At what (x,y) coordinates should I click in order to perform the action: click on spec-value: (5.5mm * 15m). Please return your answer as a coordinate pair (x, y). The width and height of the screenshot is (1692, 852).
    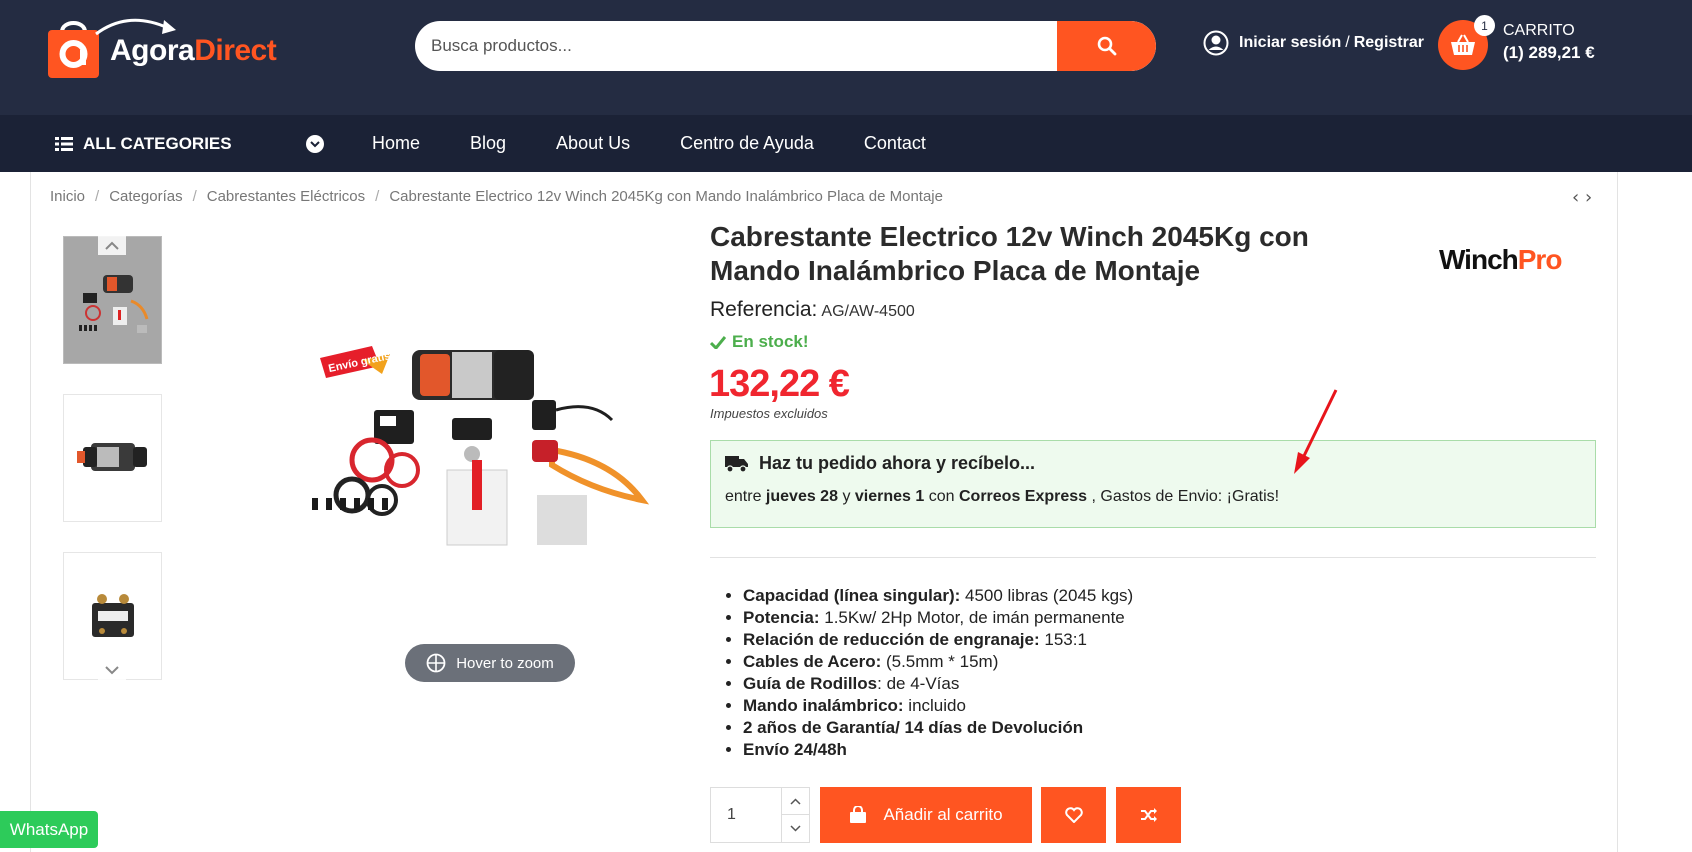
    Looking at the image, I should click on (940, 661).